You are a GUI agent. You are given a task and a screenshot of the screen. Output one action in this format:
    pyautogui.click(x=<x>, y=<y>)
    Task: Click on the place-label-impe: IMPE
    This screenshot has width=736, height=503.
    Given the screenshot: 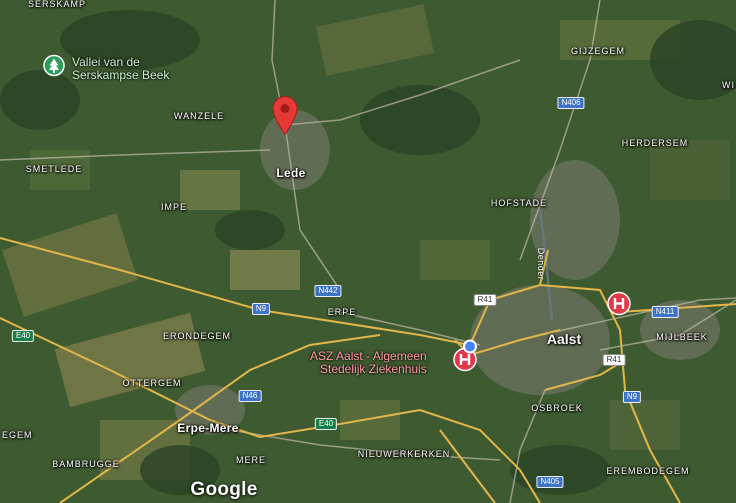 What is the action you would take?
    pyautogui.click(x=174, y=207)
    